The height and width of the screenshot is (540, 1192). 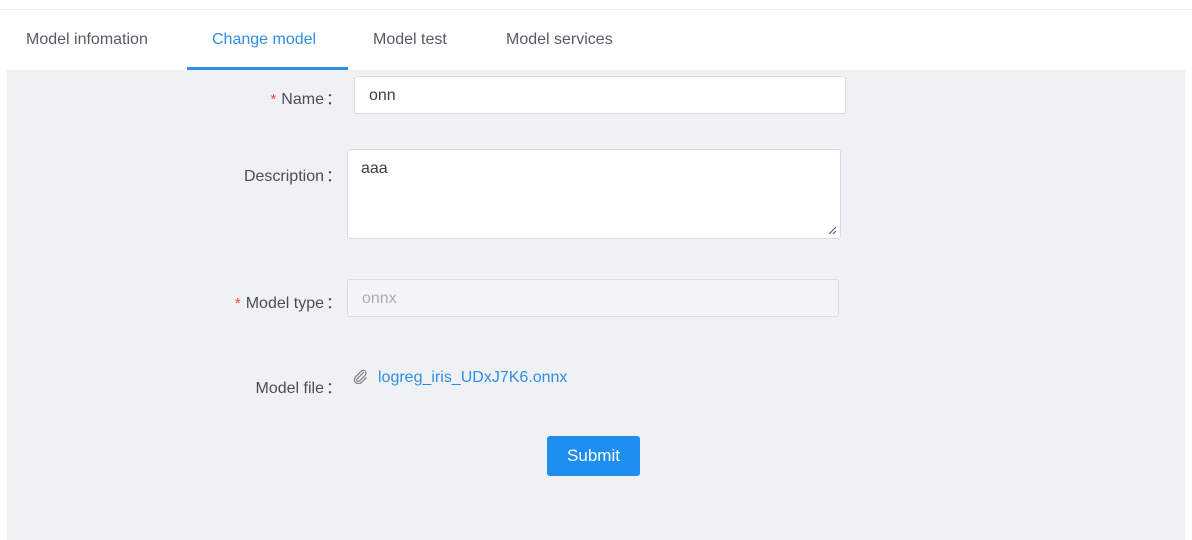 I want to click on description-label: Description：, so click(x=292, y=176).